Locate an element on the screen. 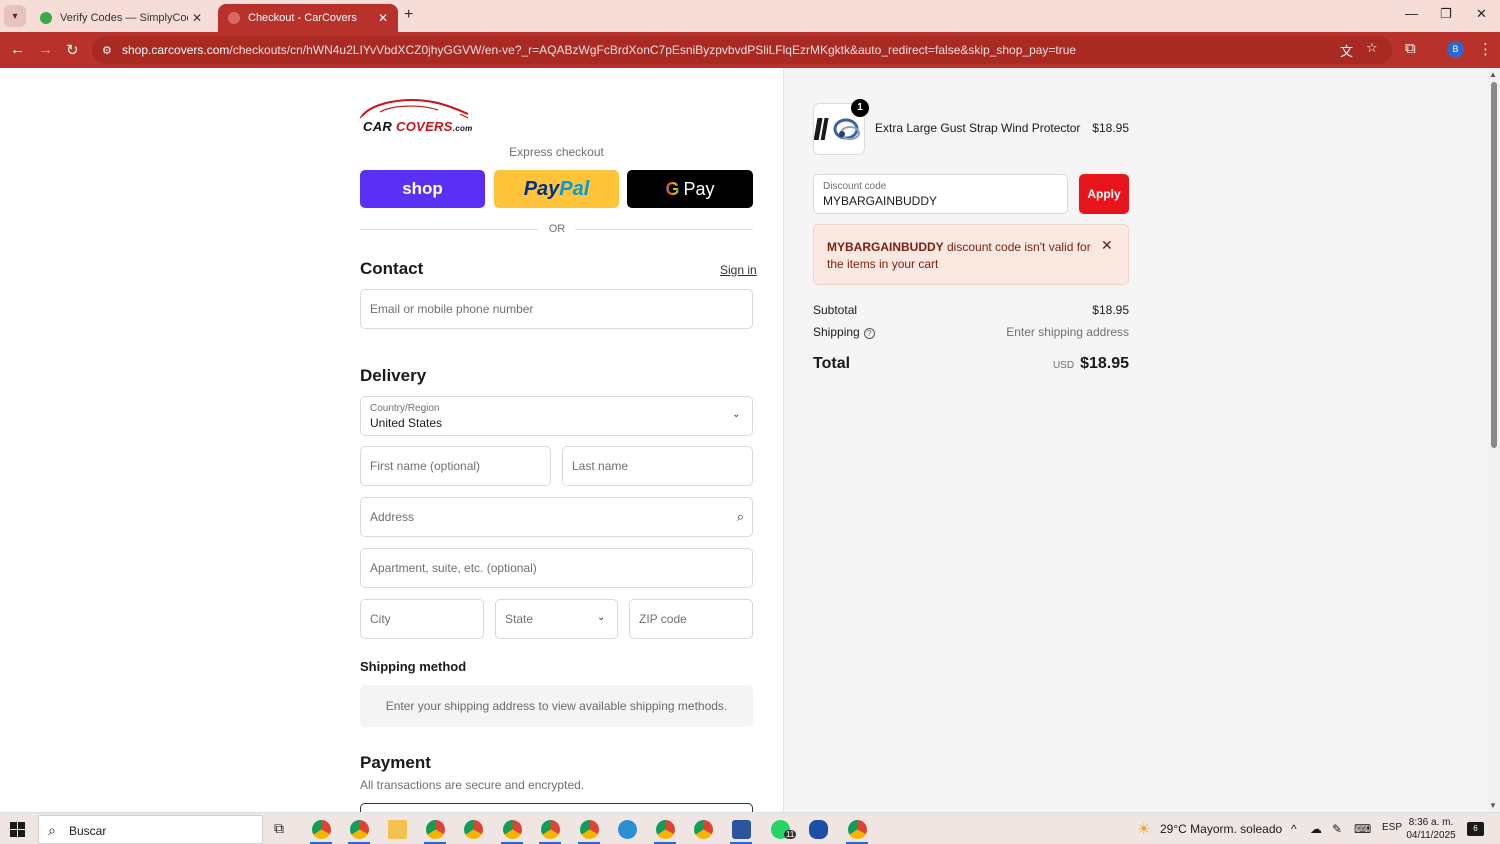 This screenshot has height=844, width=1500. scroll-down-icon: ▼ is located at coordinates (1493, 805).